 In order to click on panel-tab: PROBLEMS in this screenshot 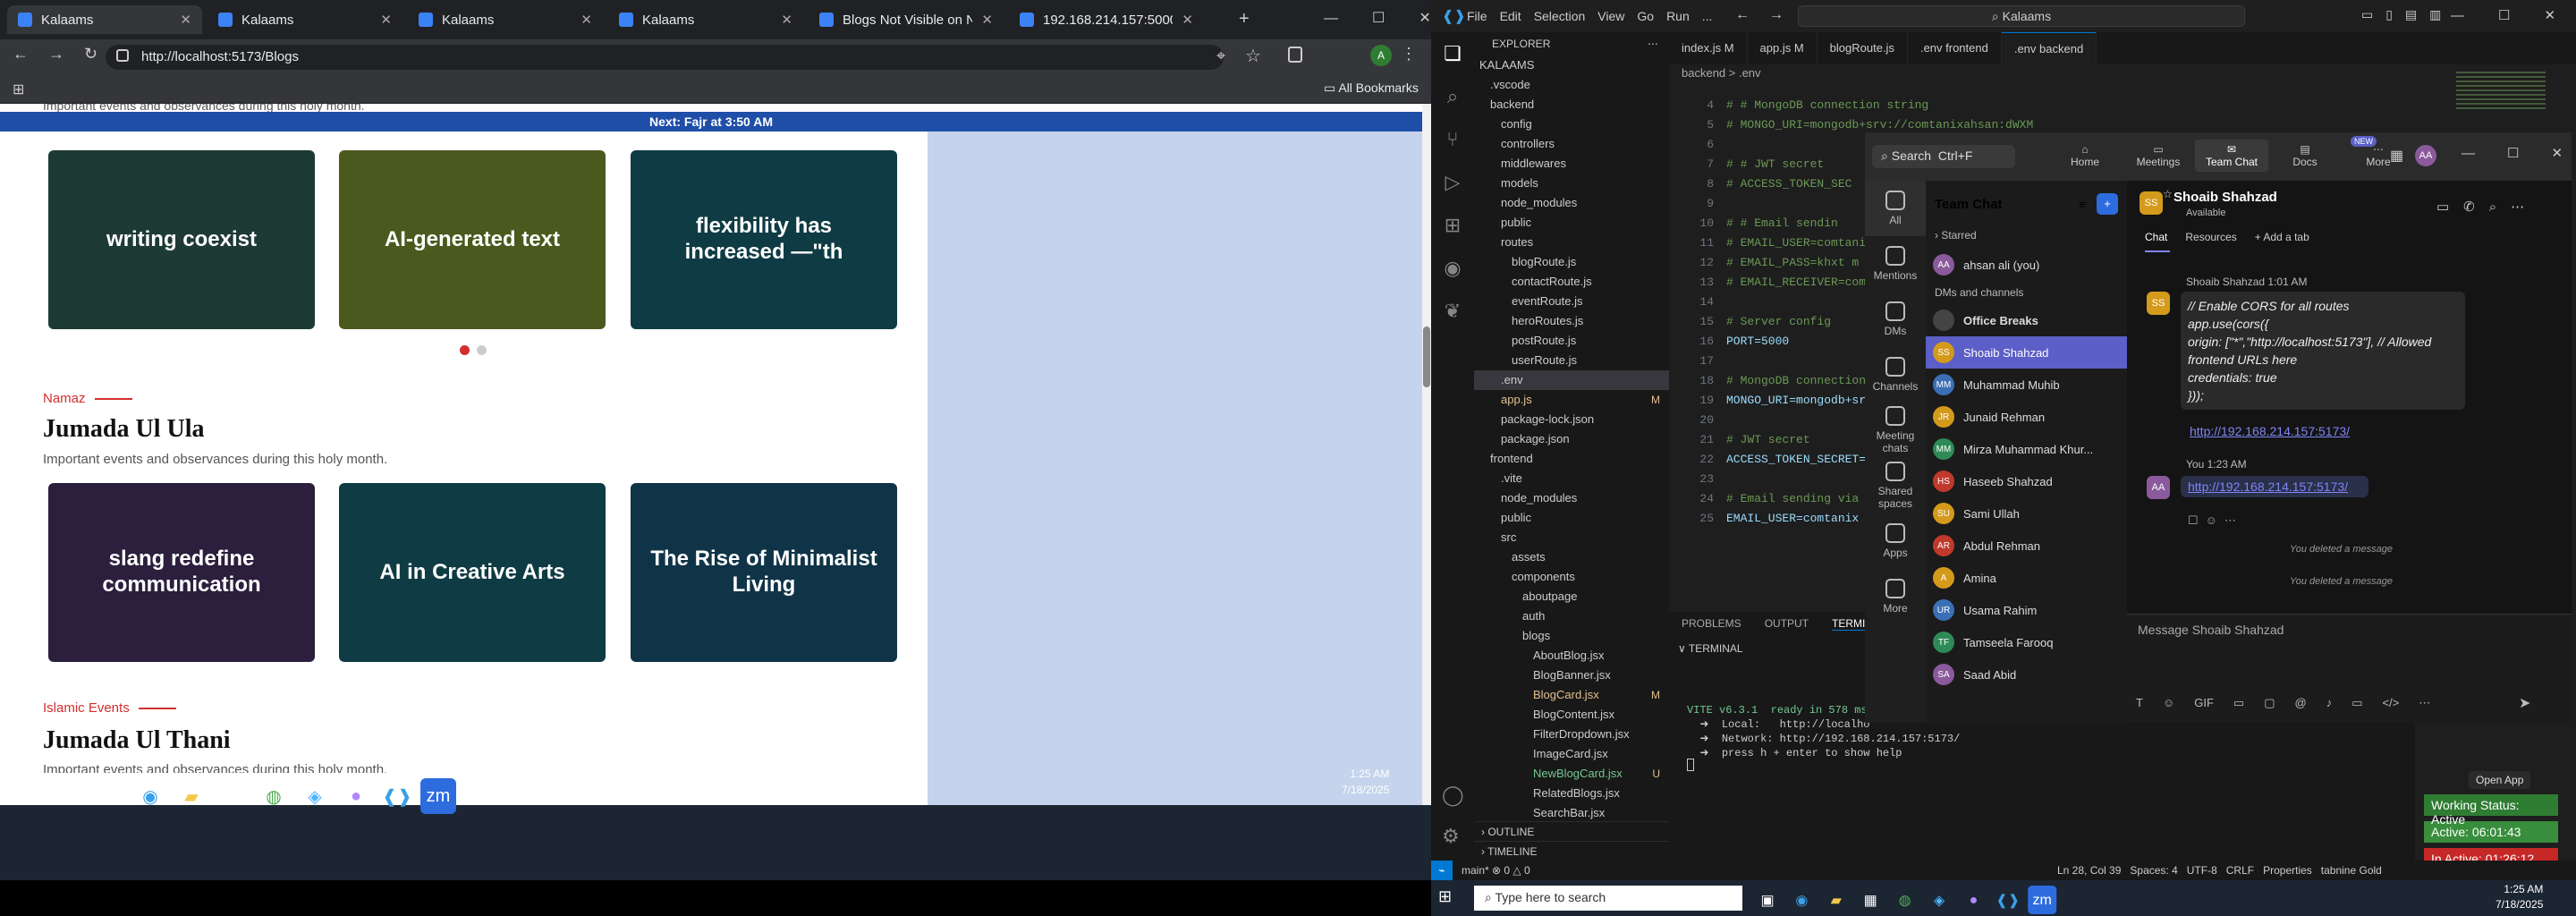, I will do `click(1711, 624)`.